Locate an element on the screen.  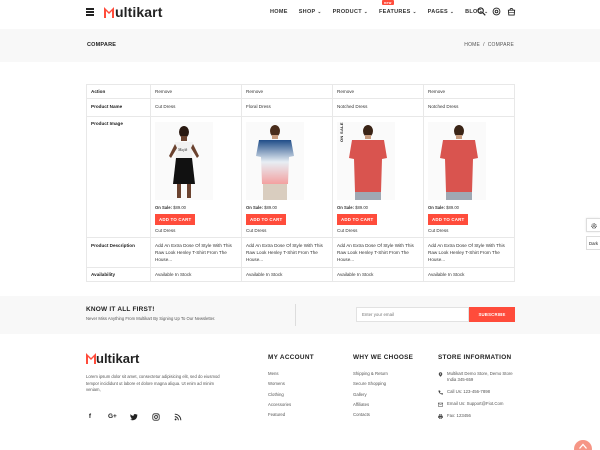
nav-shop: SHOP ⌄ is located at coordinates (310, 12).